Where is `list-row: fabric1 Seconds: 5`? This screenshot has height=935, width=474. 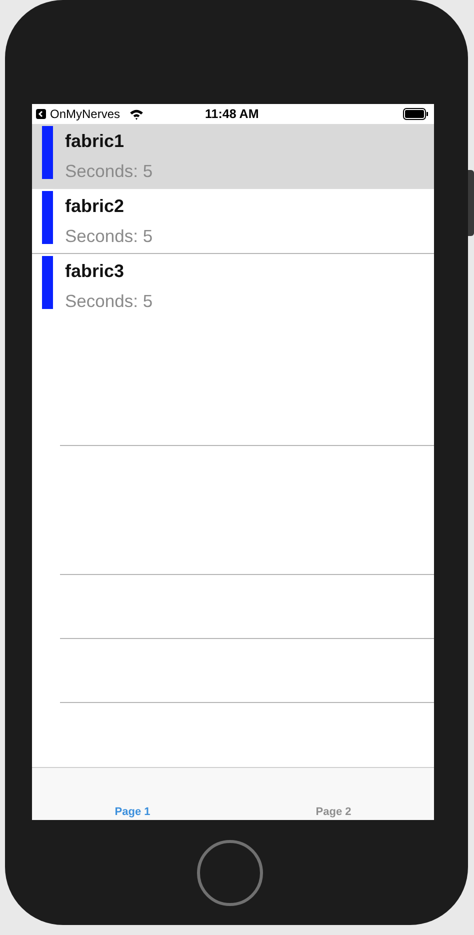
list-row: fabric1 Seconds: 5 is located at coordinates (233, 156).